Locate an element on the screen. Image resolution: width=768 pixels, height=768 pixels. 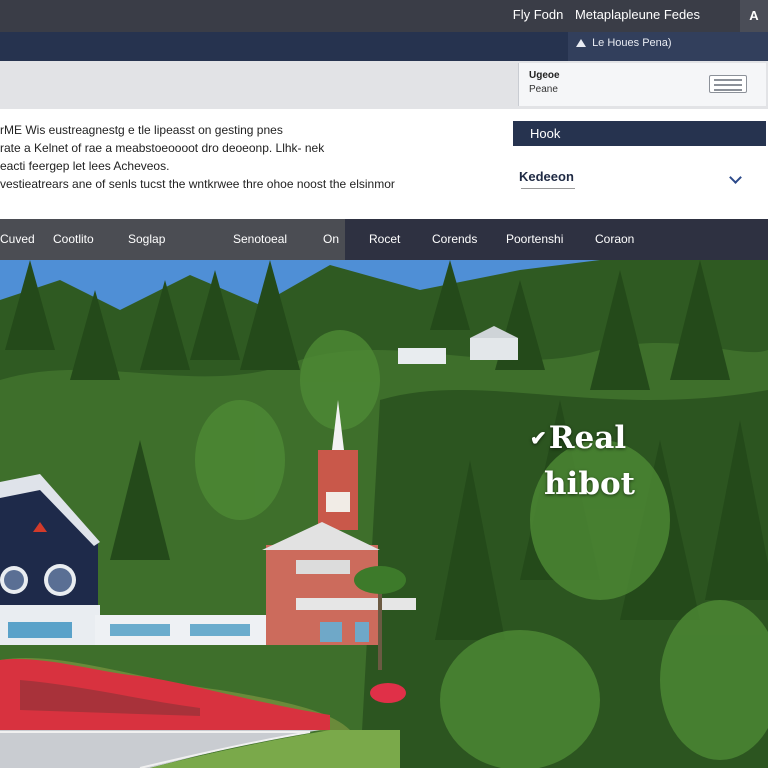
book-button: Hook is located at coordinates (639, 133).